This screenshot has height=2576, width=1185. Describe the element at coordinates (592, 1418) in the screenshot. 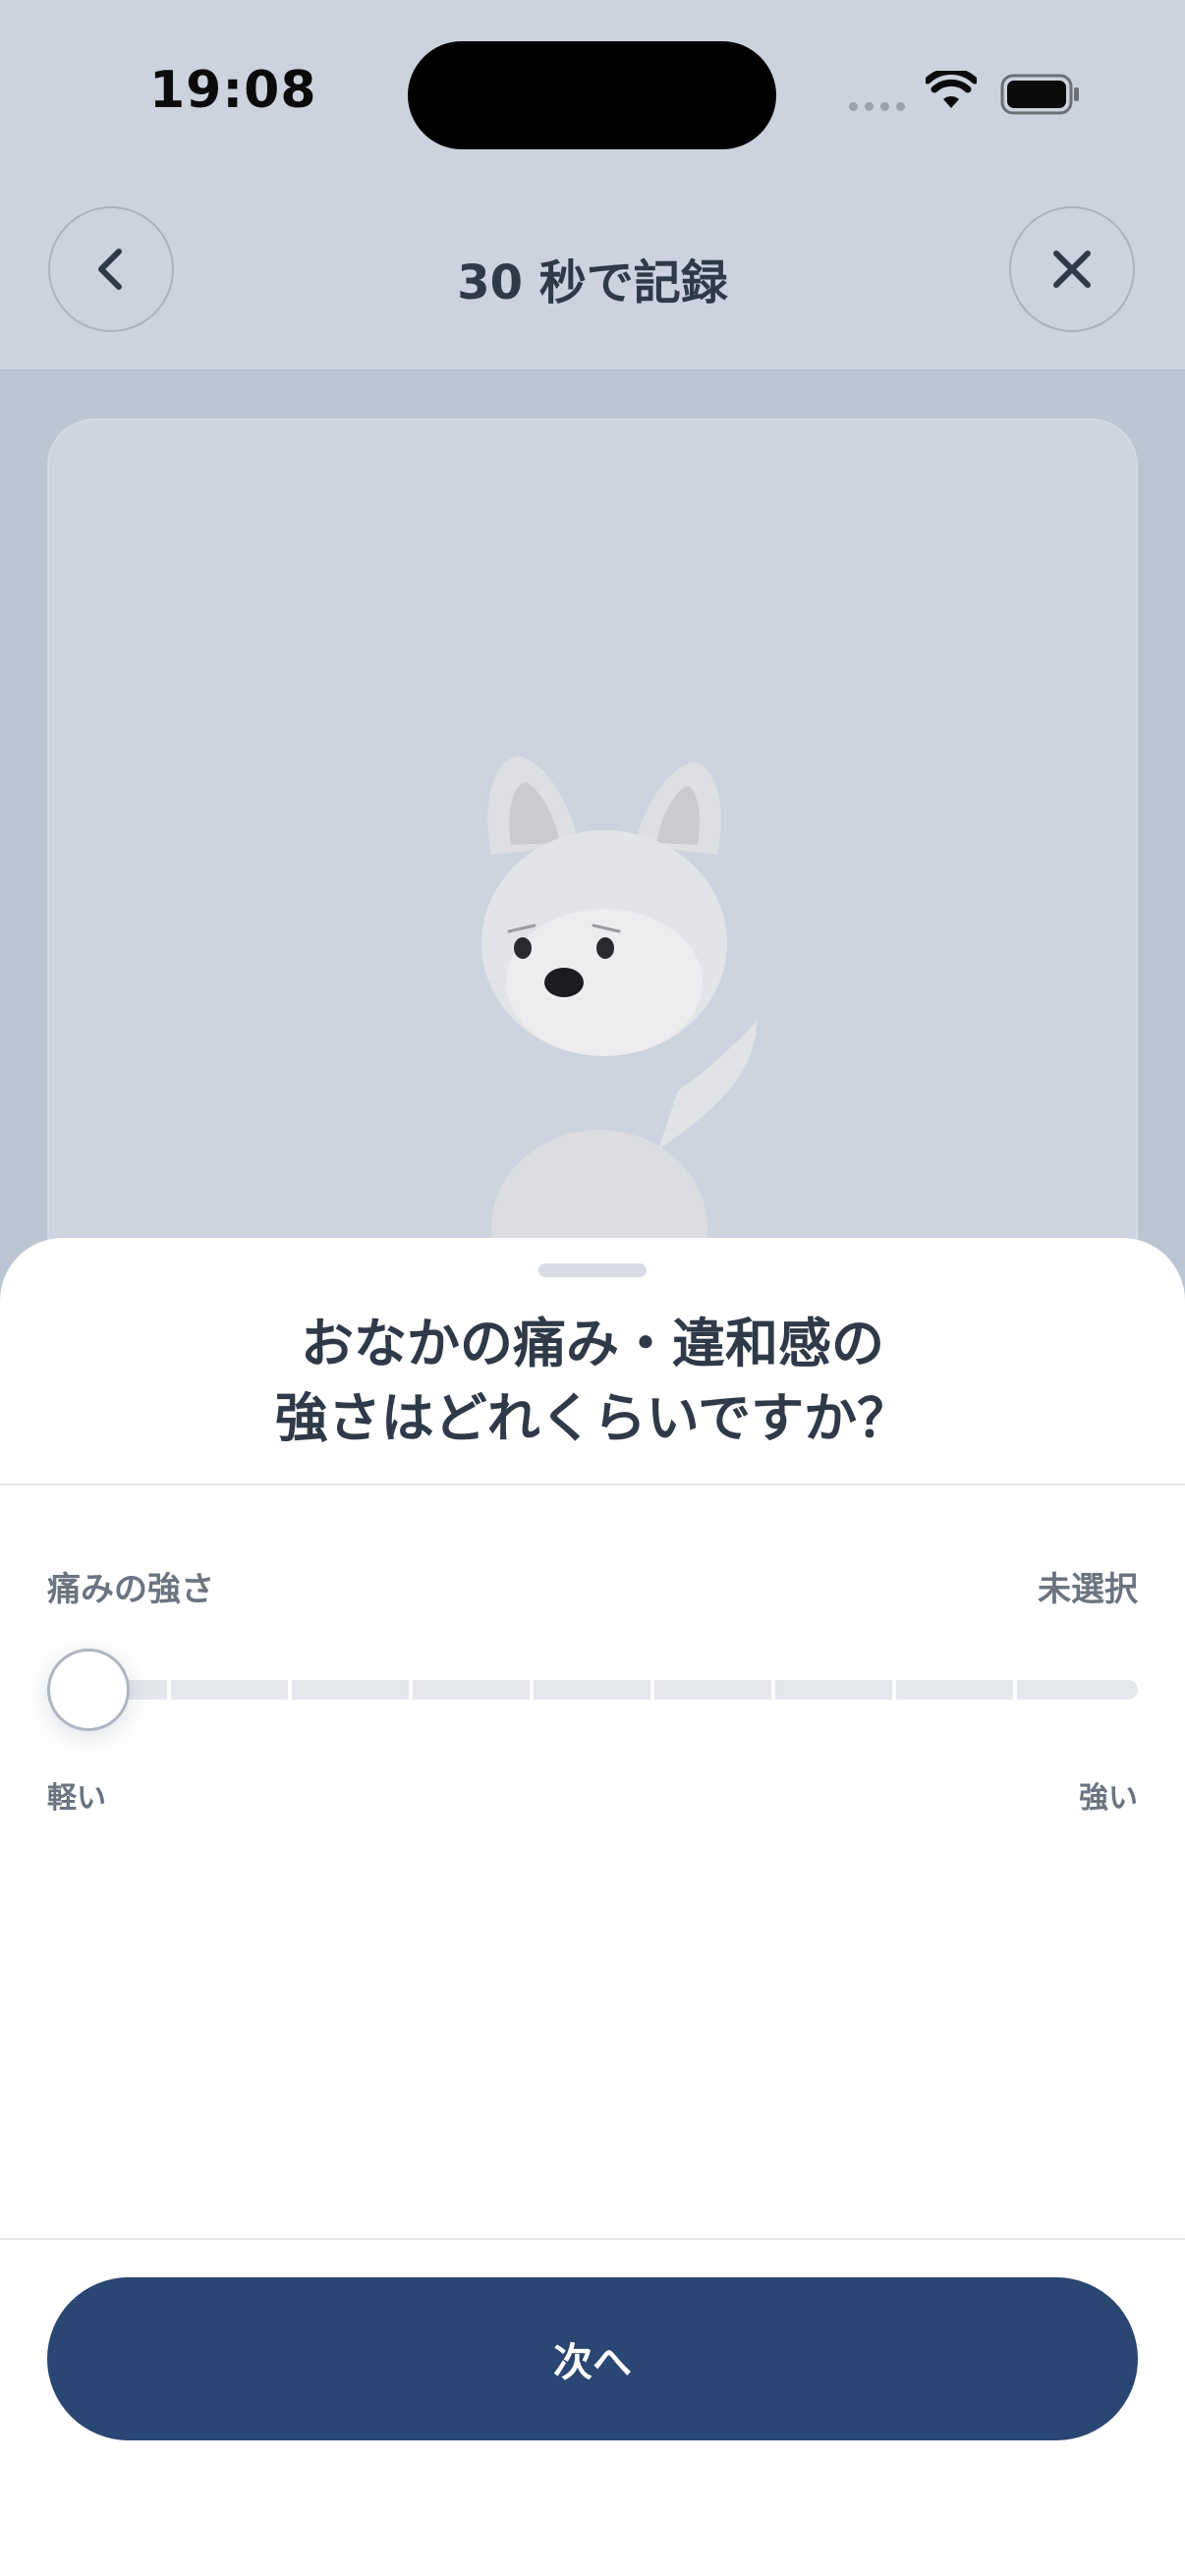

I see `question-line-2: 強さはどれくらいですか？` at that location.